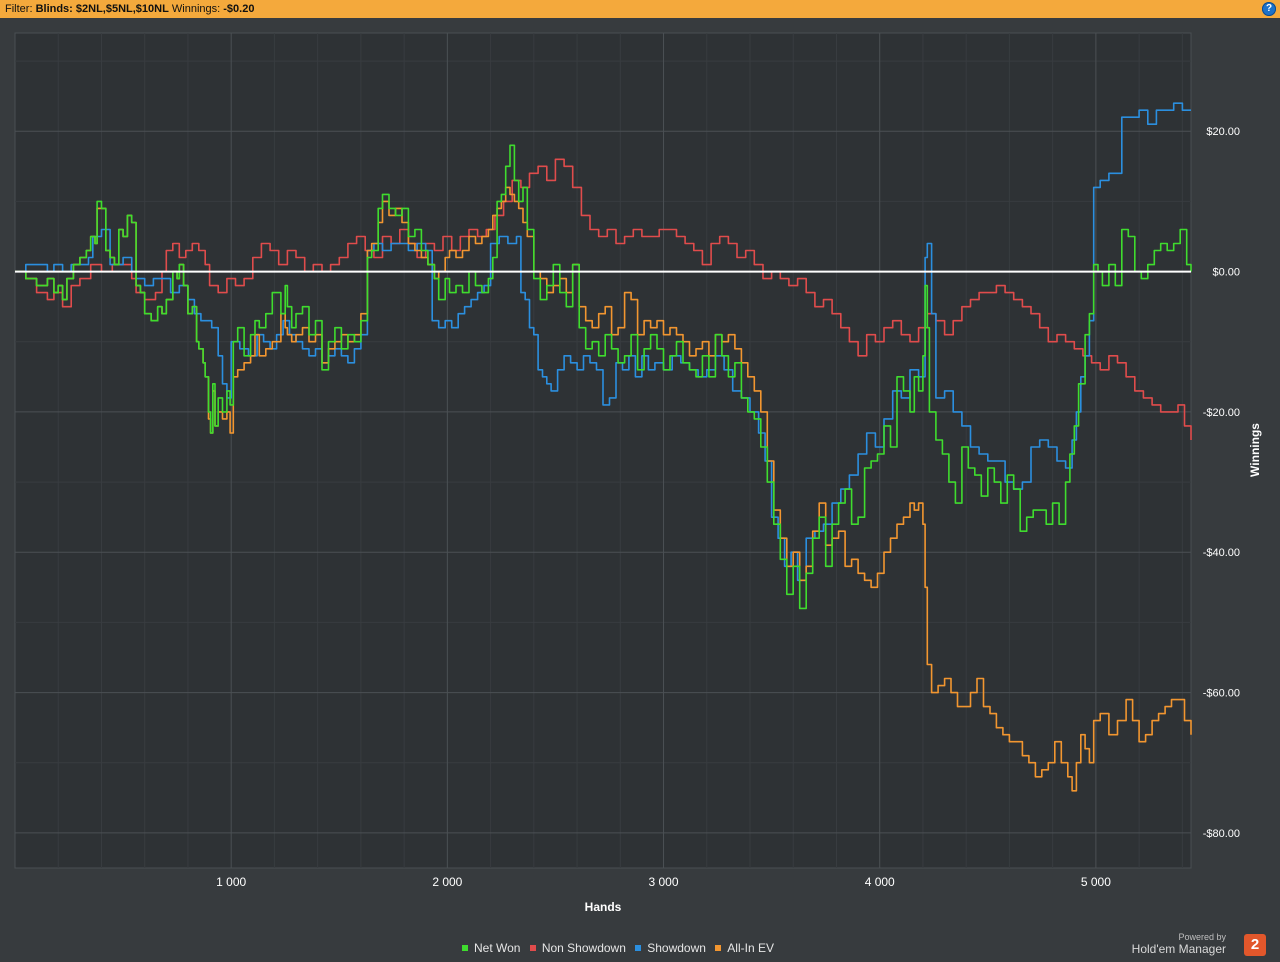 This screenshot has height=962, width=1280. Describe the element at coordinates (1221, 413) in the screenshot. I see `y-tick-label: -$20.00` at that location.